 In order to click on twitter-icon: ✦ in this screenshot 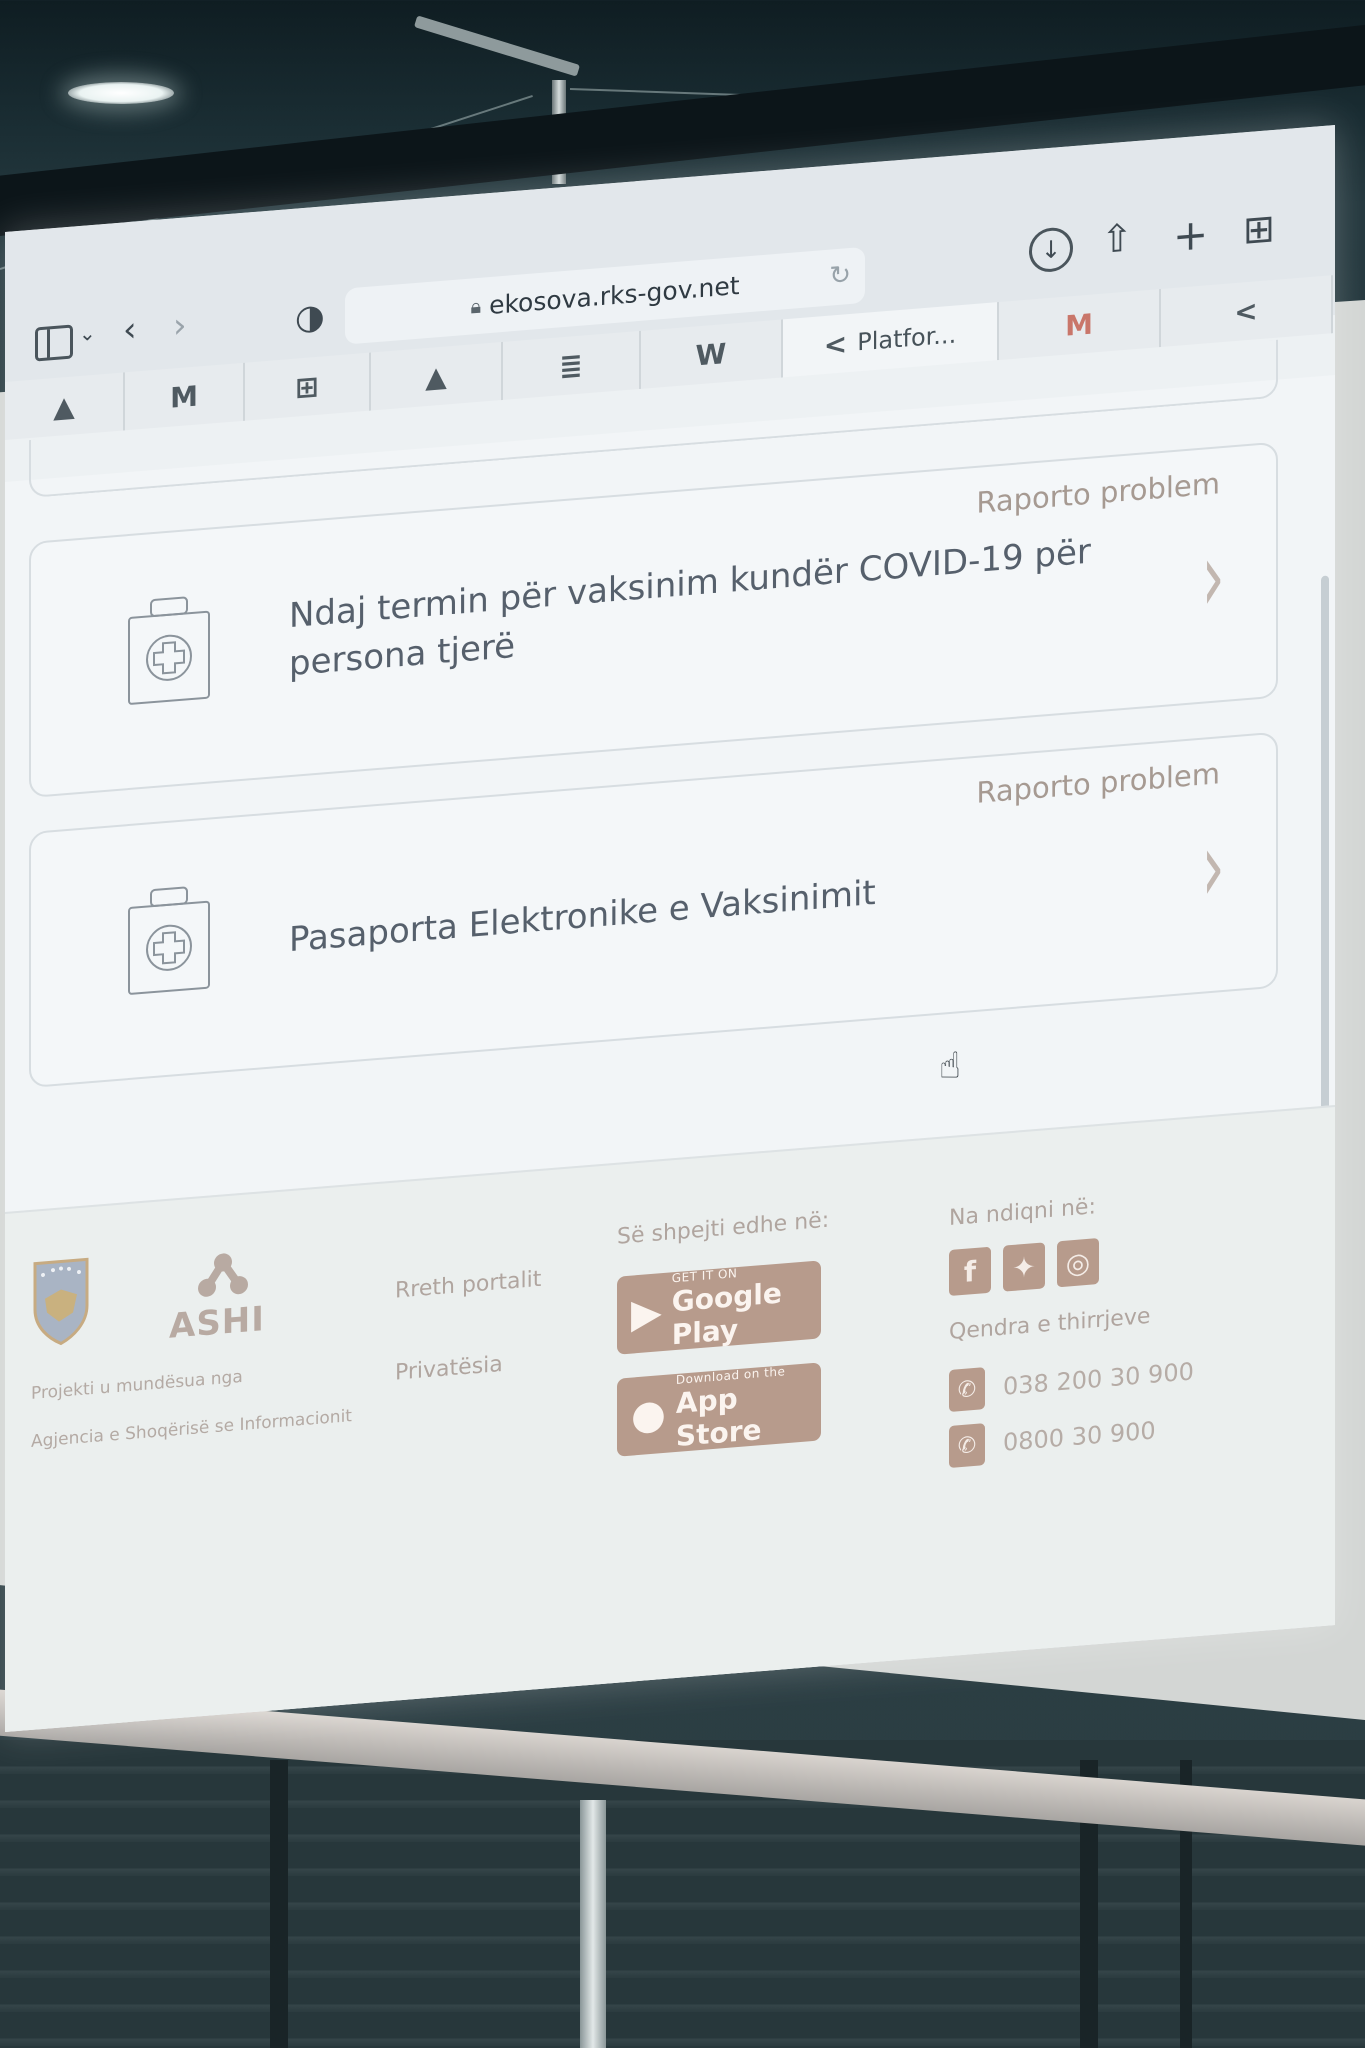, I will do `click(1024, 1267)`.